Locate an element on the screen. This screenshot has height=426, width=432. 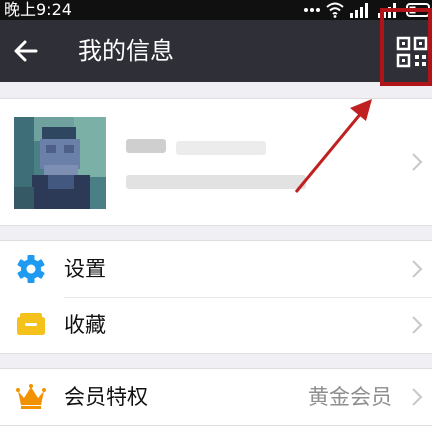
arrow-left-icon is located at coordinates (26, 51).